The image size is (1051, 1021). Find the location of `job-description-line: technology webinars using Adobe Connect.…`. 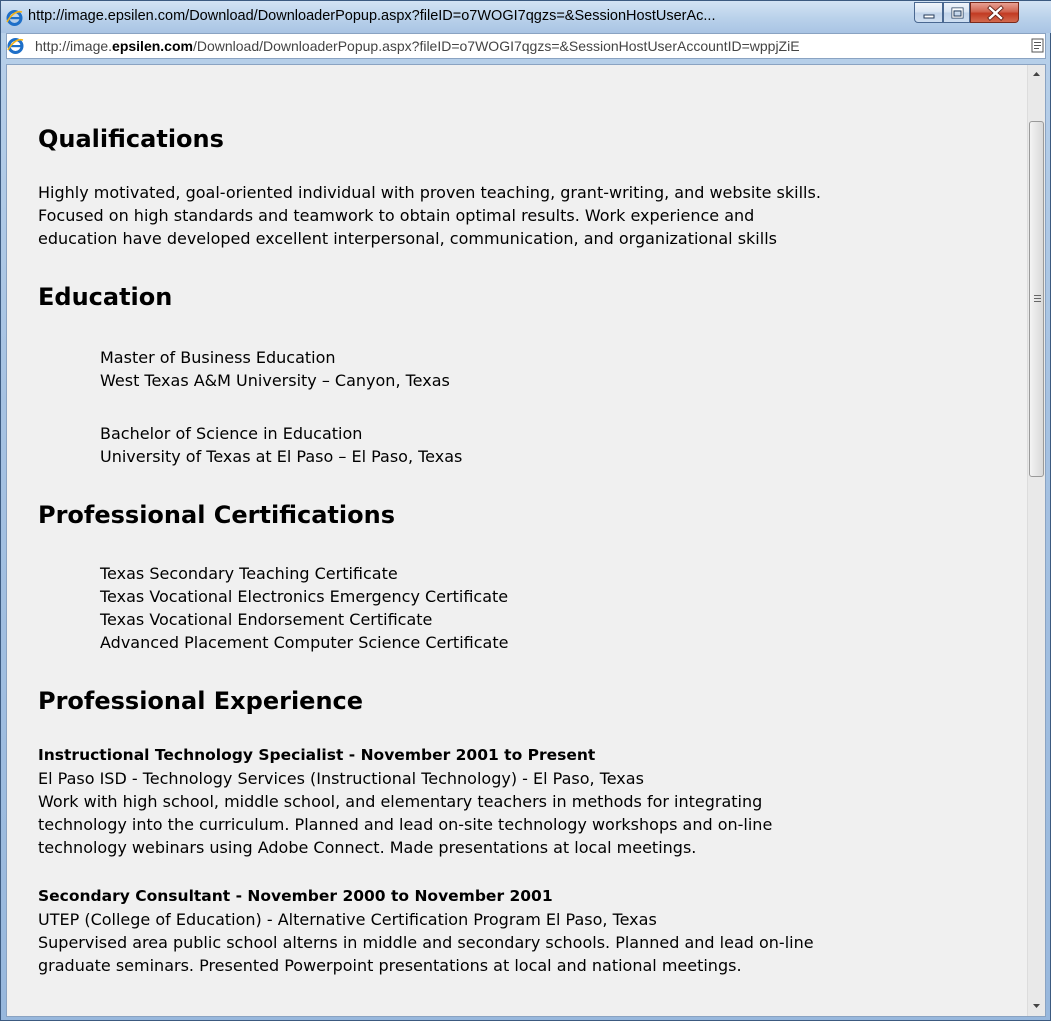

job-description-line: technology webinars using Adobe Connect.… is located at coordinates (367, 847).